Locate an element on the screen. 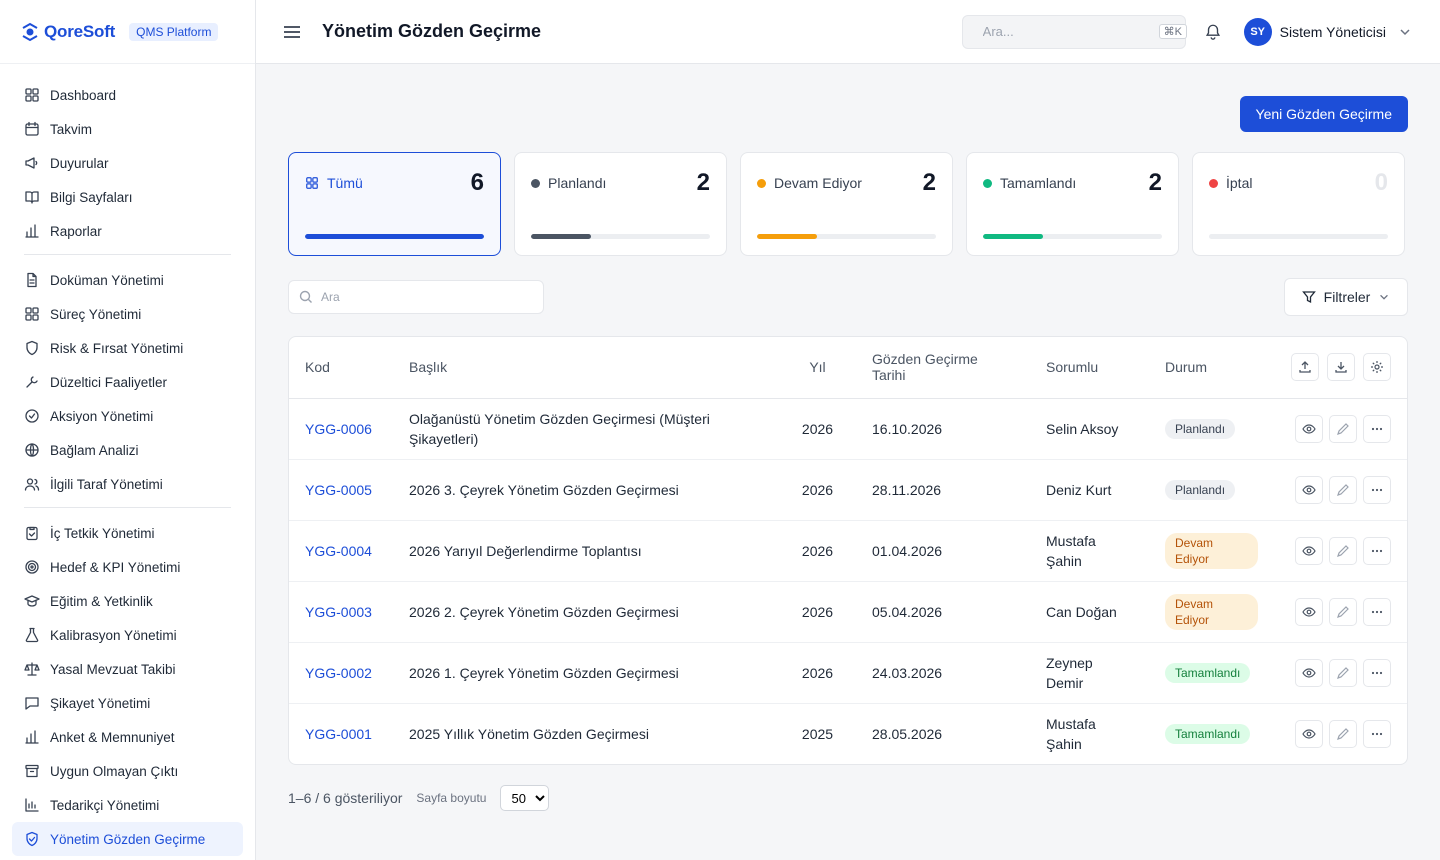 The image size is (1440, 860). status-card-label: İptal is located at coordinates (1239, 183).